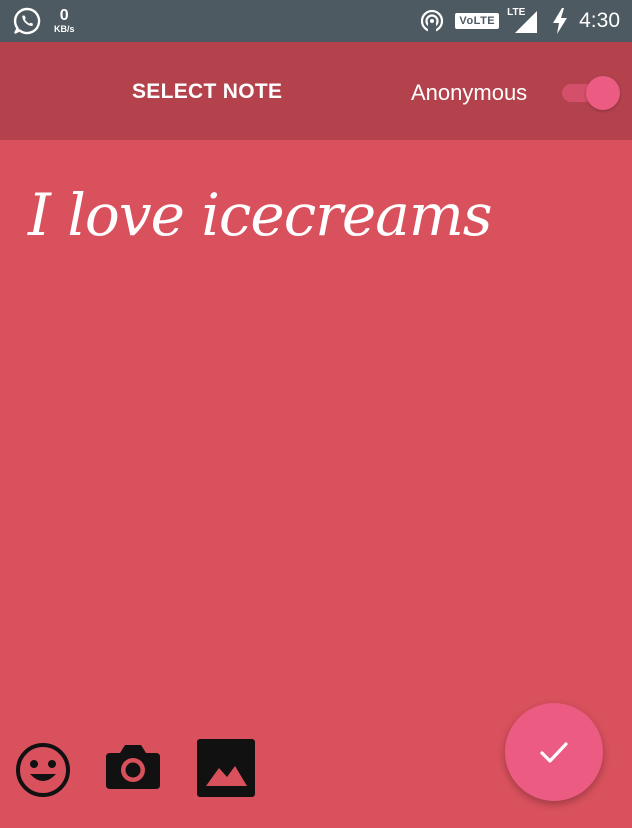  What do you see at coordinates (316, 91) in the screenshot?
I see `app-bar: SELECT NOTE Anonymous` at bounding box center [316, 91].